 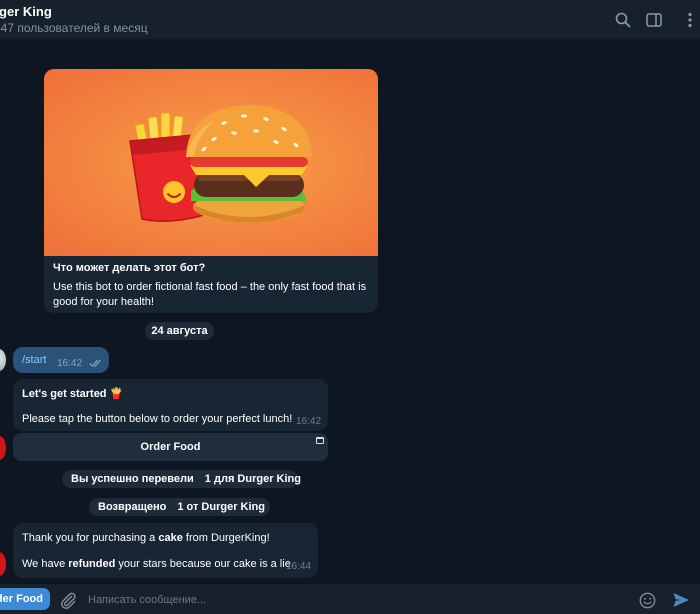 I want to click on web-app-icon, so click(x=320, y=440).